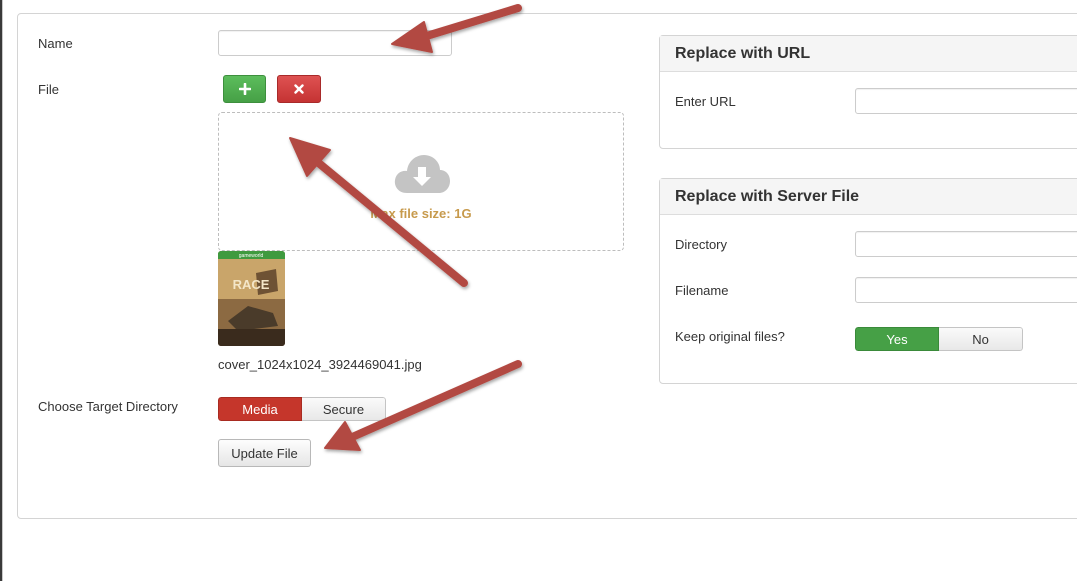 This screenshot has width=1077, height=581. Describe the element at coordinates (335, 43) in the screenshot. I see `name-input` at that location.